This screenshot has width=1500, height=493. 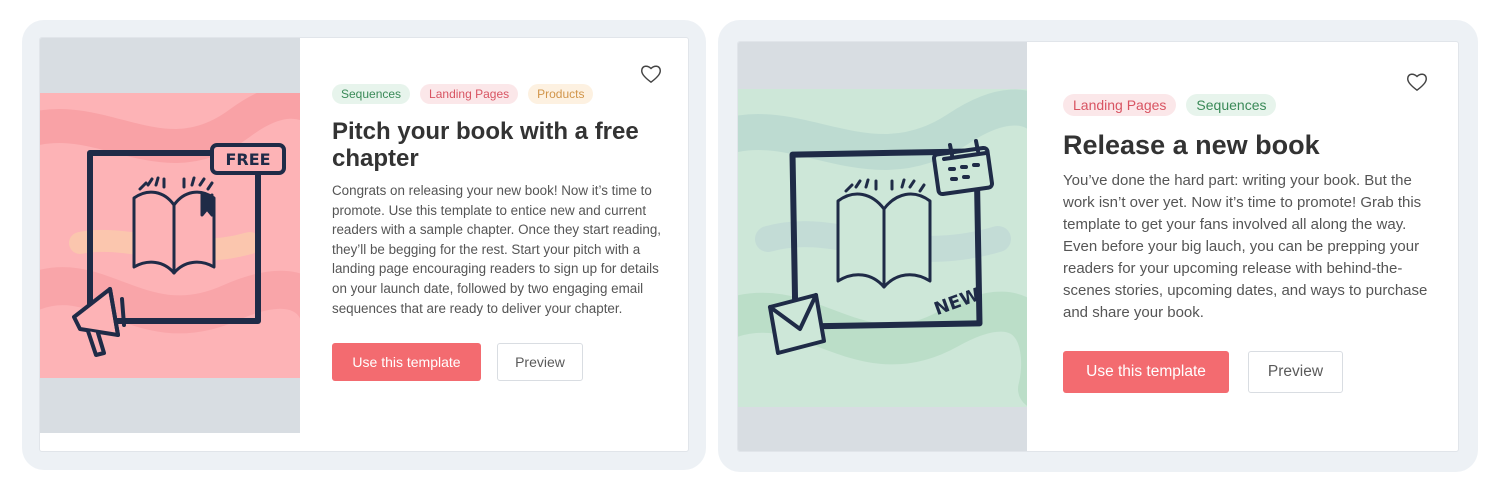 I want to click on template-title: Release a new book, so click(x=1191, y=145).